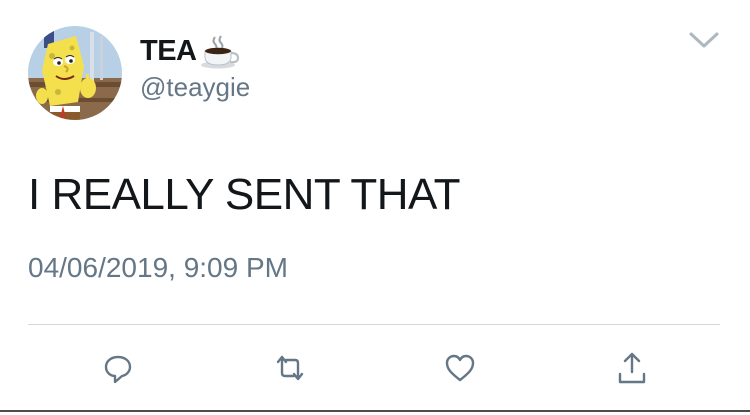 Image resolution: width=750 pixels, height=415 pixels. Describe the element at coordinates (290, 368) in the screenshot. I see `retweet-icon` at that location.